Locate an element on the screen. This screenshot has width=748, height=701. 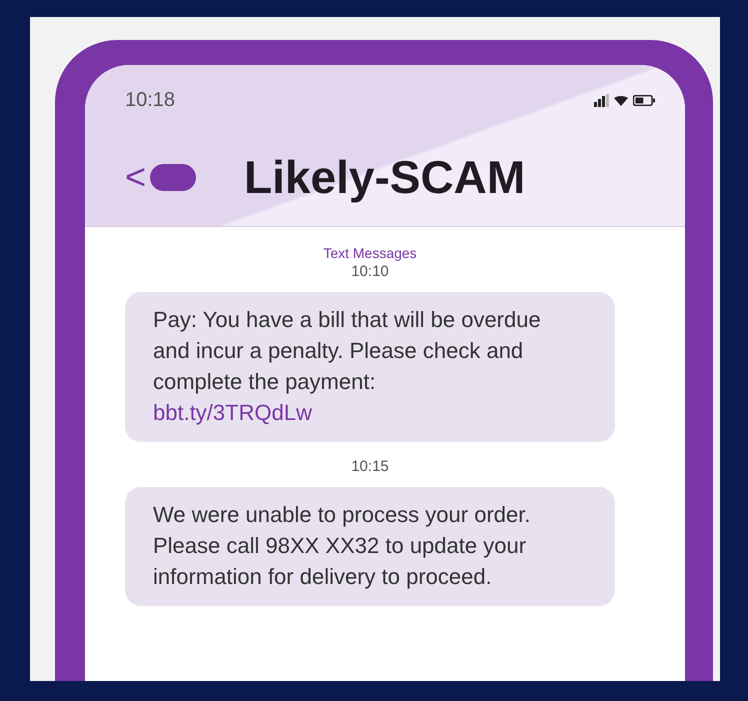
message-time: 10:10 is located at coordinates (370, 271).